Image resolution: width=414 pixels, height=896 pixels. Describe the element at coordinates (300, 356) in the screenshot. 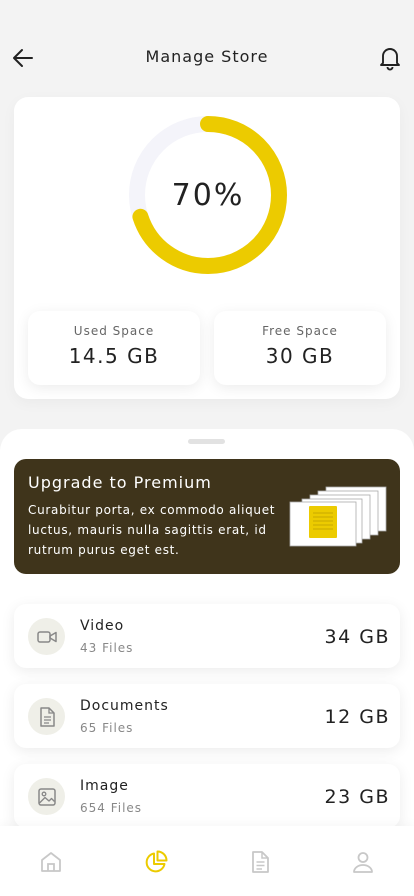

I see `free-space-value: 30 GB` at that location.